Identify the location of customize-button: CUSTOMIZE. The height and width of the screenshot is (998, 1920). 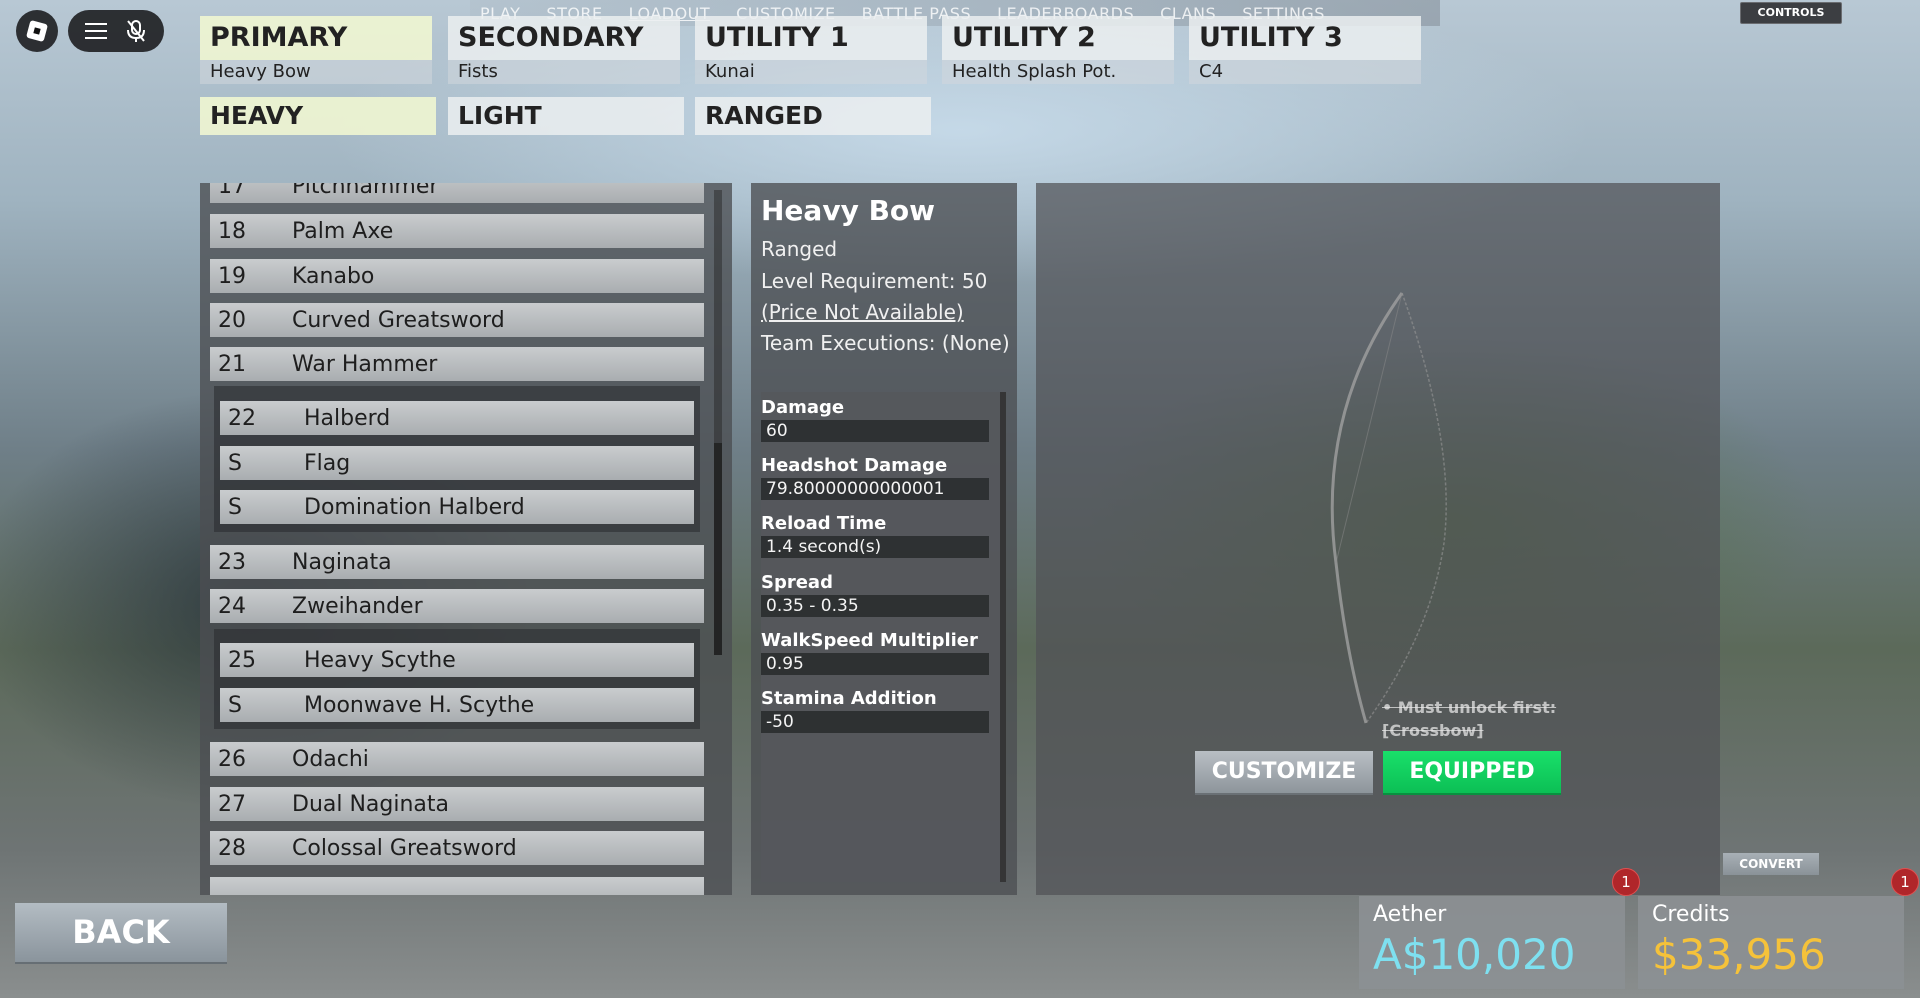
(1284, 772).